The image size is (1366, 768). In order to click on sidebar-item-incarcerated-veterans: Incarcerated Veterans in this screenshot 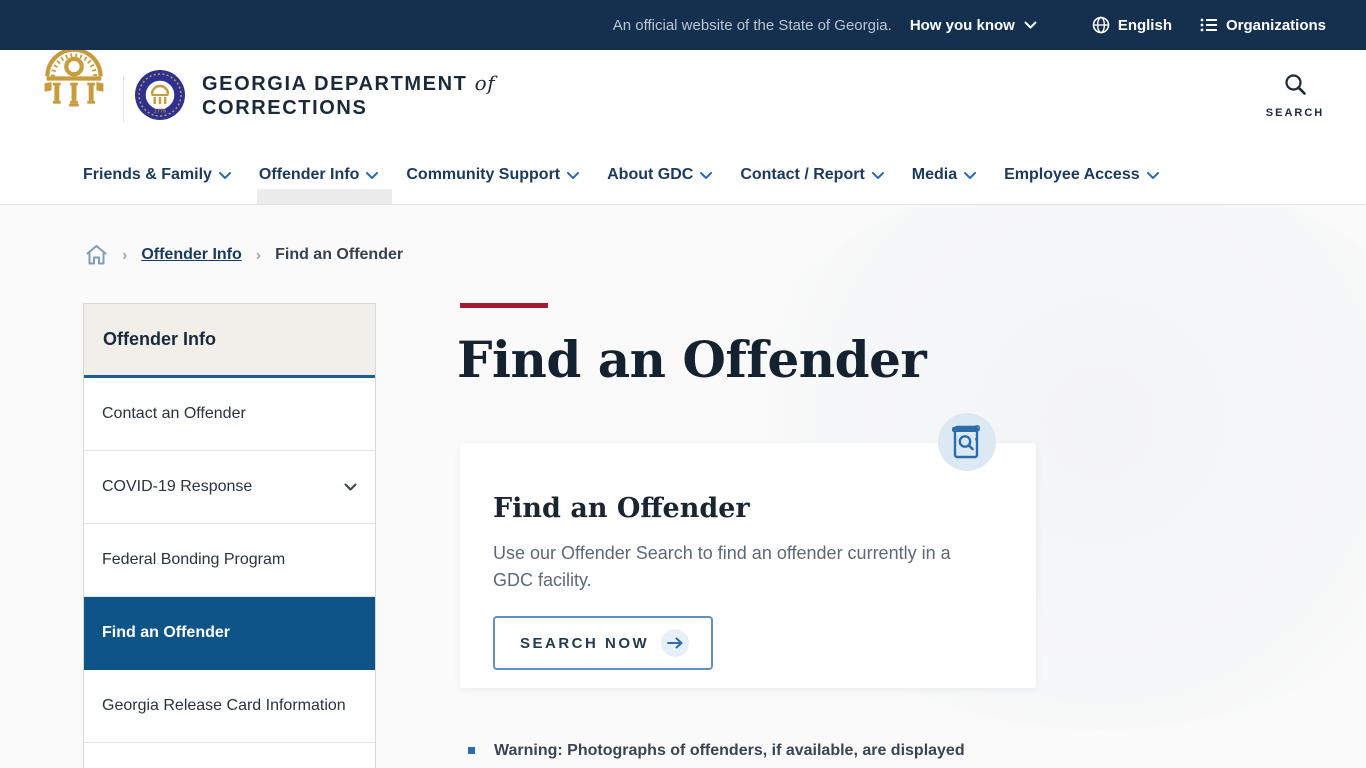, I will do `click(229, 755)`.